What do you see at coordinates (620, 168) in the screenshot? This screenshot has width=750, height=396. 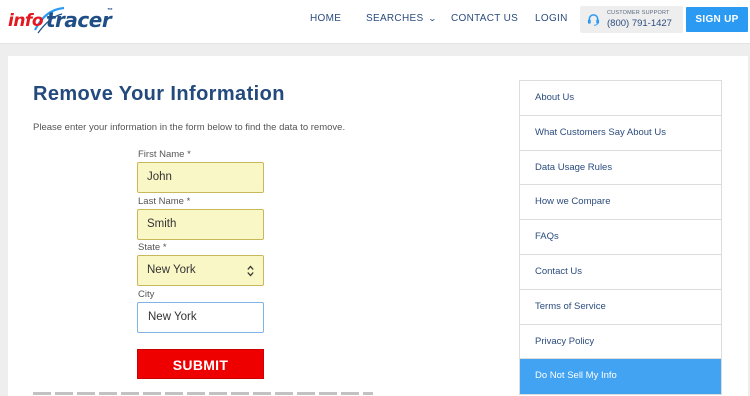 I see `sidebar-item-data-usage-rules: Data Usage Rules` at bounding box center [620, 168].